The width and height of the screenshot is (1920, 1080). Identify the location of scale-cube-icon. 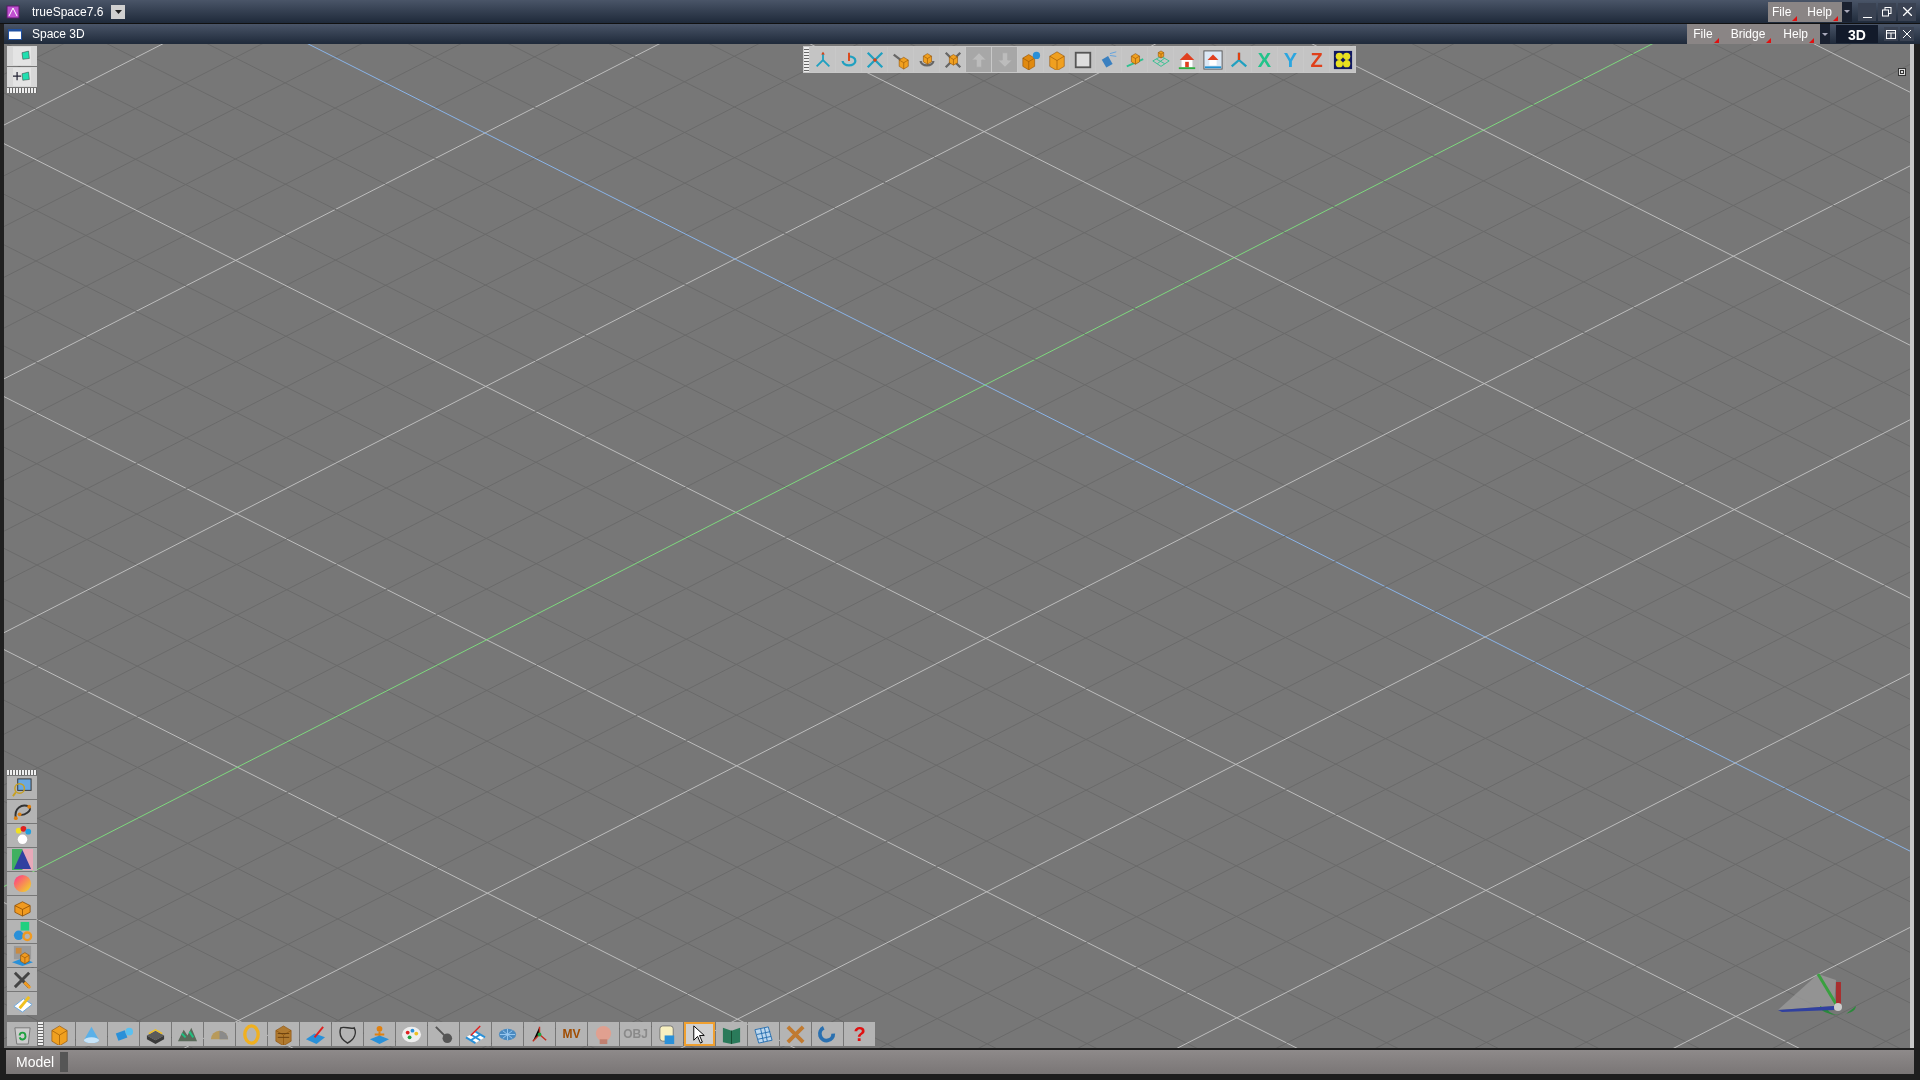
(952, 59).